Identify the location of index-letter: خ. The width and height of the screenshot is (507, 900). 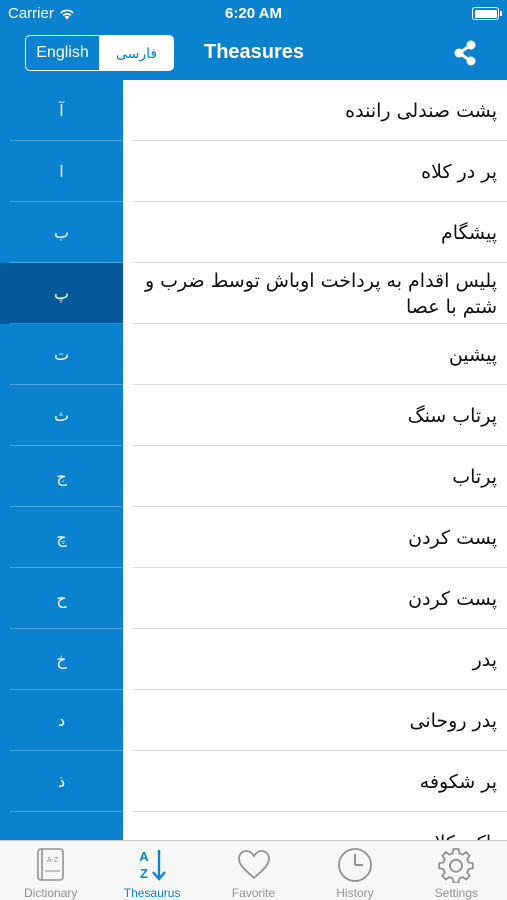
(61, 659).